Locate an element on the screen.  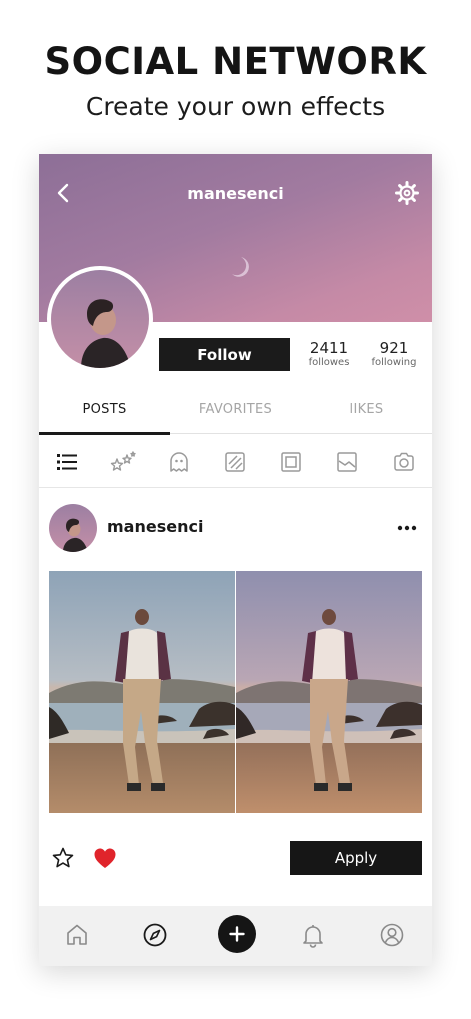
tab-posts: POSTS is located at coordinates (104, 409).